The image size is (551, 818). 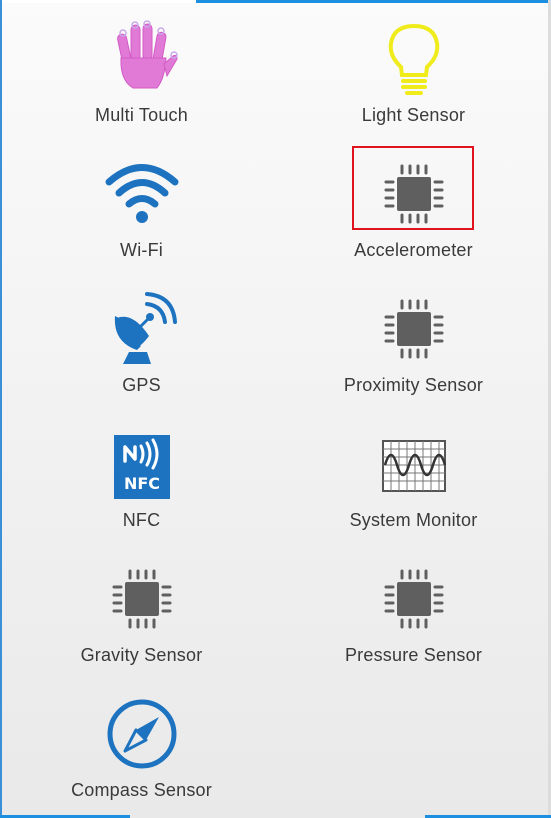 I want to click on satellite-dish-icon, so click(x=142, y=329).